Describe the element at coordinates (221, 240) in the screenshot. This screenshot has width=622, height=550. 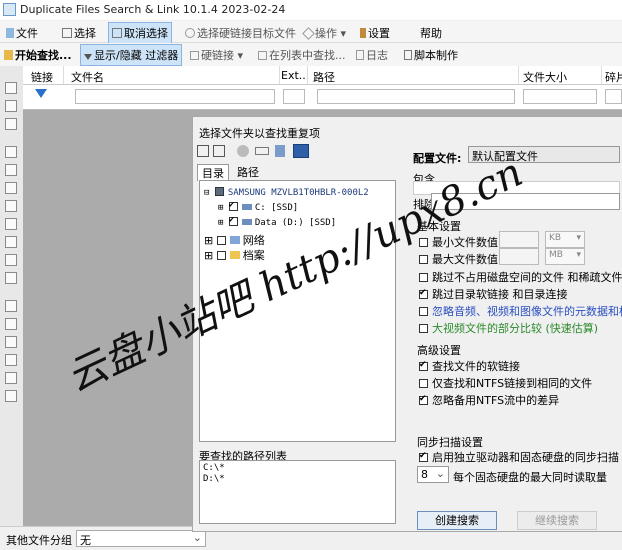
I see `checkbox-network` at that location.